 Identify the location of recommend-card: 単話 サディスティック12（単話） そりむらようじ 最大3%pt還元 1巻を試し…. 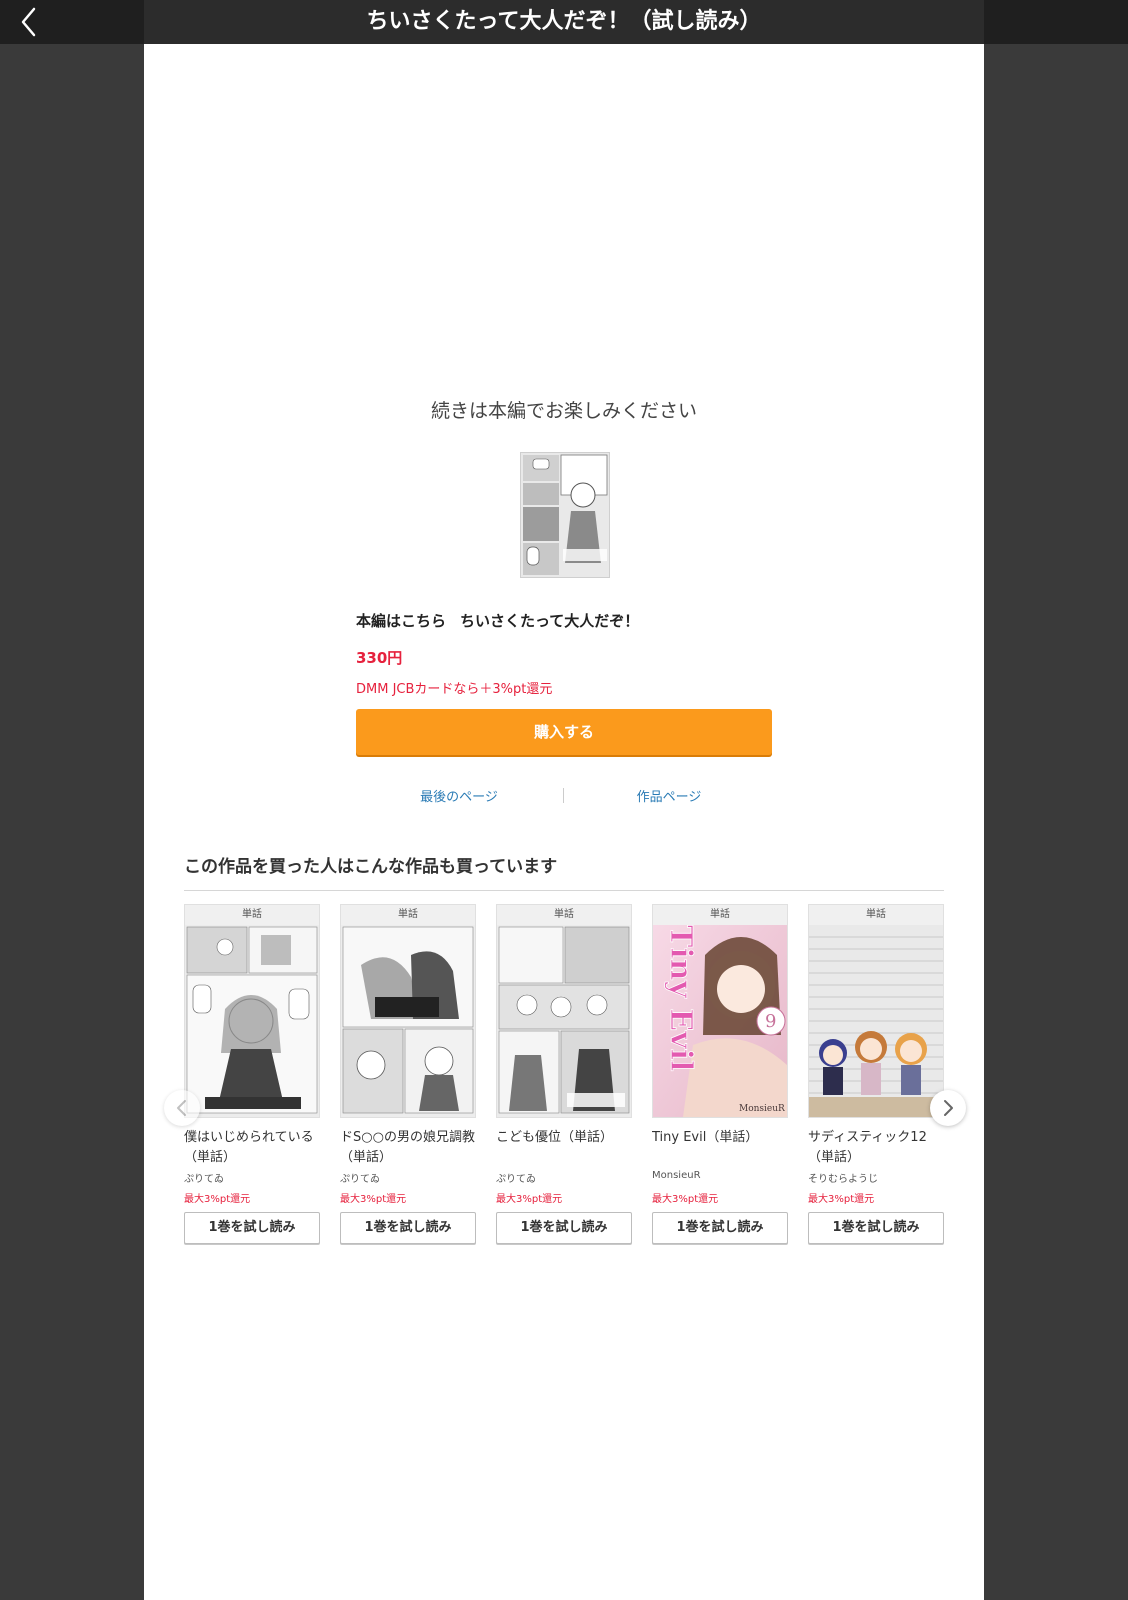
(876, 1074).